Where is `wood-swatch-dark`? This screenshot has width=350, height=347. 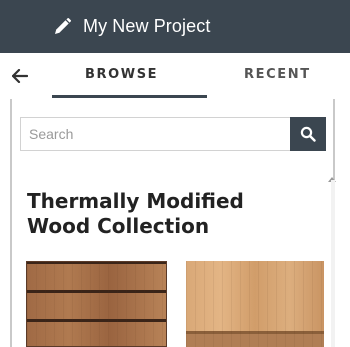 wood-swatch-dark is located at coordinates (96, 304).